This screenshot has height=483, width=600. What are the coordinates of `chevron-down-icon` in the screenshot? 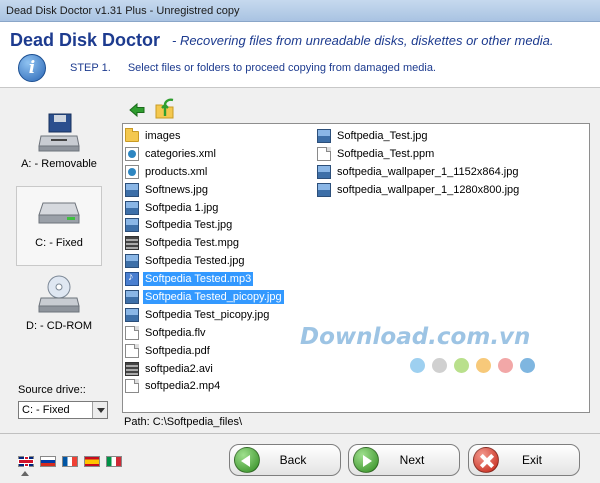 It's located at (99, 410).